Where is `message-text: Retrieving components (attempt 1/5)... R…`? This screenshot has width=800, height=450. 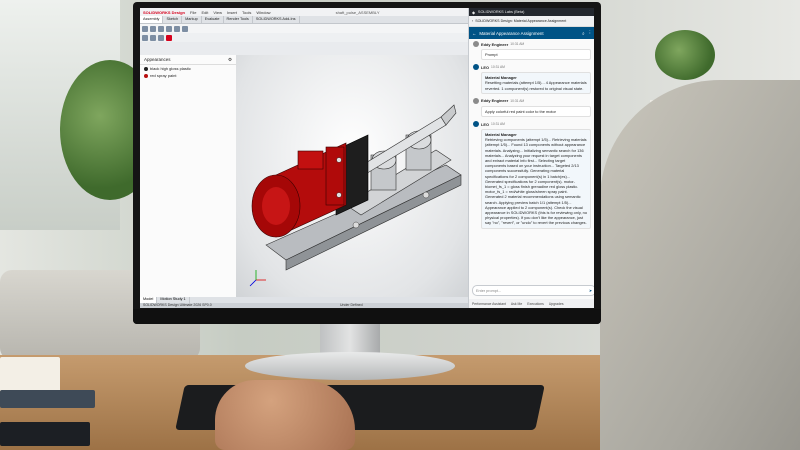 message-text: Retrieving components (attempt 1/5)... R… is located at coordinates (536, 181).